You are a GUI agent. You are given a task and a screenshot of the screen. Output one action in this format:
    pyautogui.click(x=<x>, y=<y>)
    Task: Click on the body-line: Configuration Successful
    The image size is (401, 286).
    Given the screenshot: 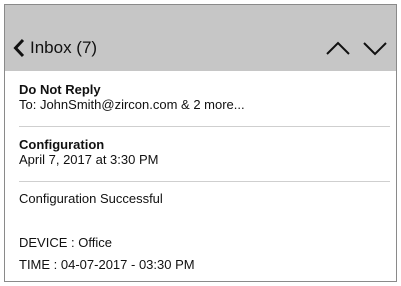 What is the action you would take?
    pyautogui.click(x=91, y=198)
    